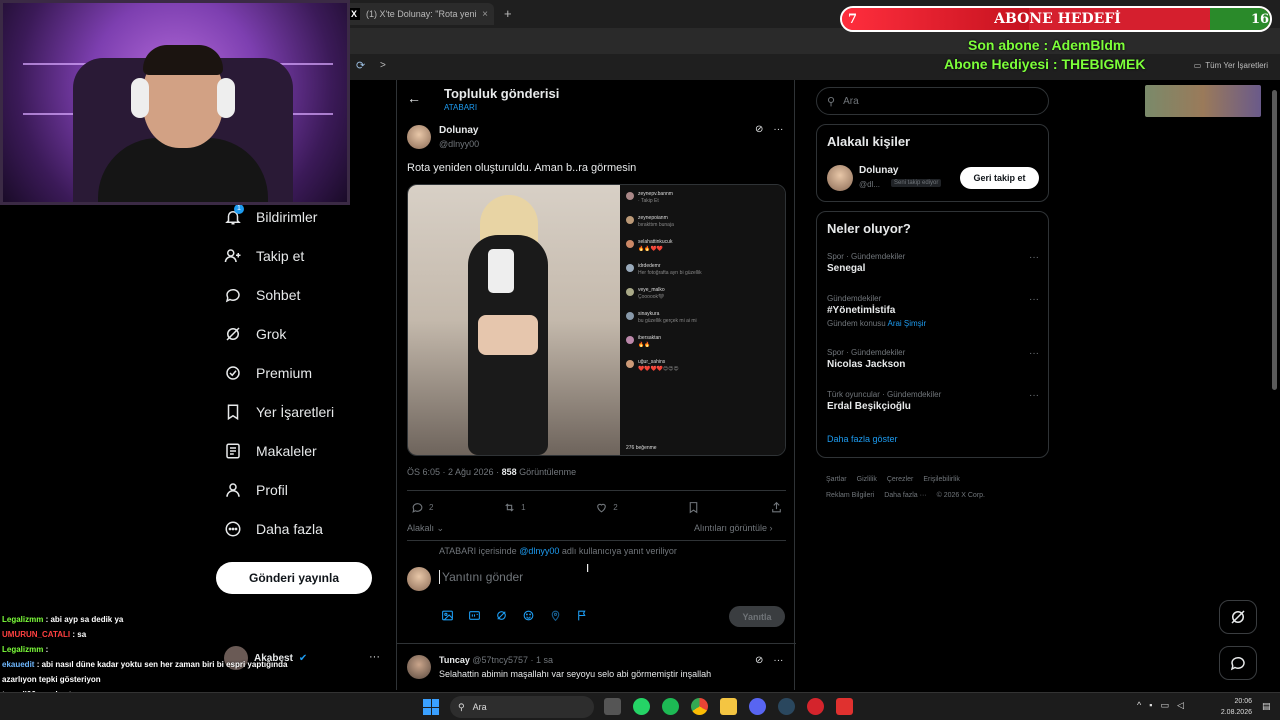 The image size is (1280, 720). Describe the element at coordinates (539, 551) in the screenshot. I see `reply-mention: @dlnyy00` at that location.